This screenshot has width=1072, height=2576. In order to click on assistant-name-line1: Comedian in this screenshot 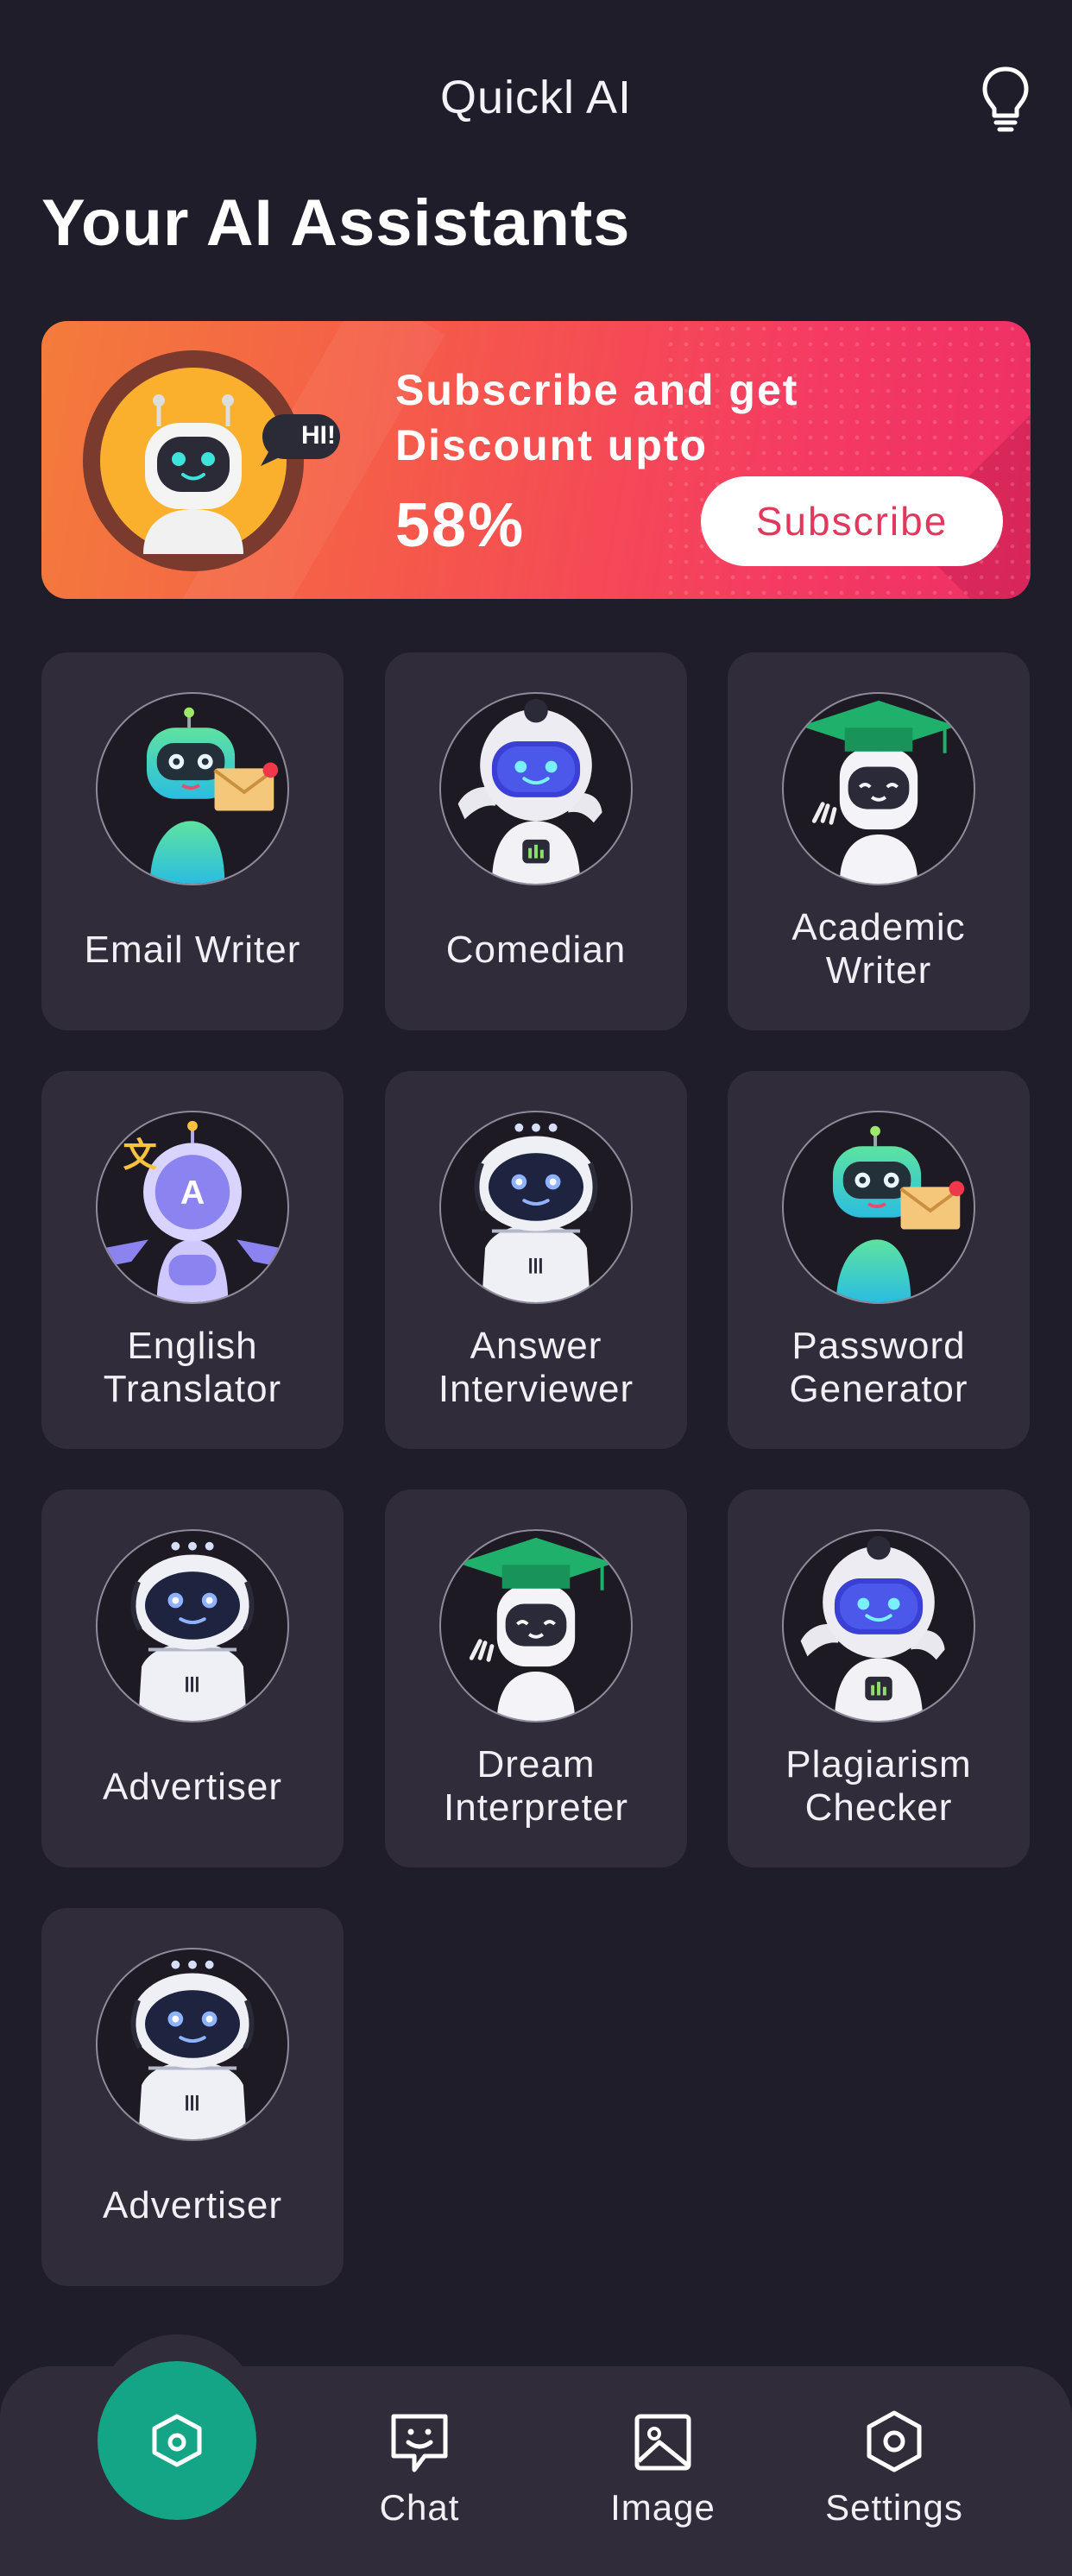, I will do `click(536, 950)`.